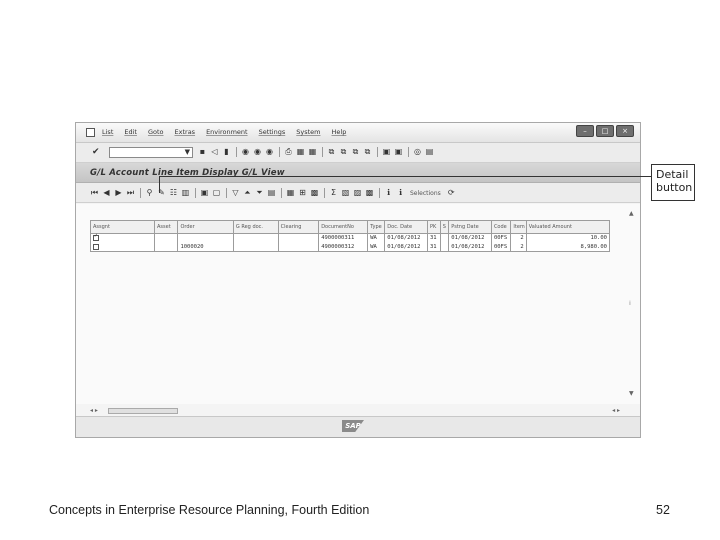 The height and width of the screenshot is (540, 720). Describe the element at coordinates (143, 411) in the screenshot. I see `horizontal-scroll-thumb` at that location.